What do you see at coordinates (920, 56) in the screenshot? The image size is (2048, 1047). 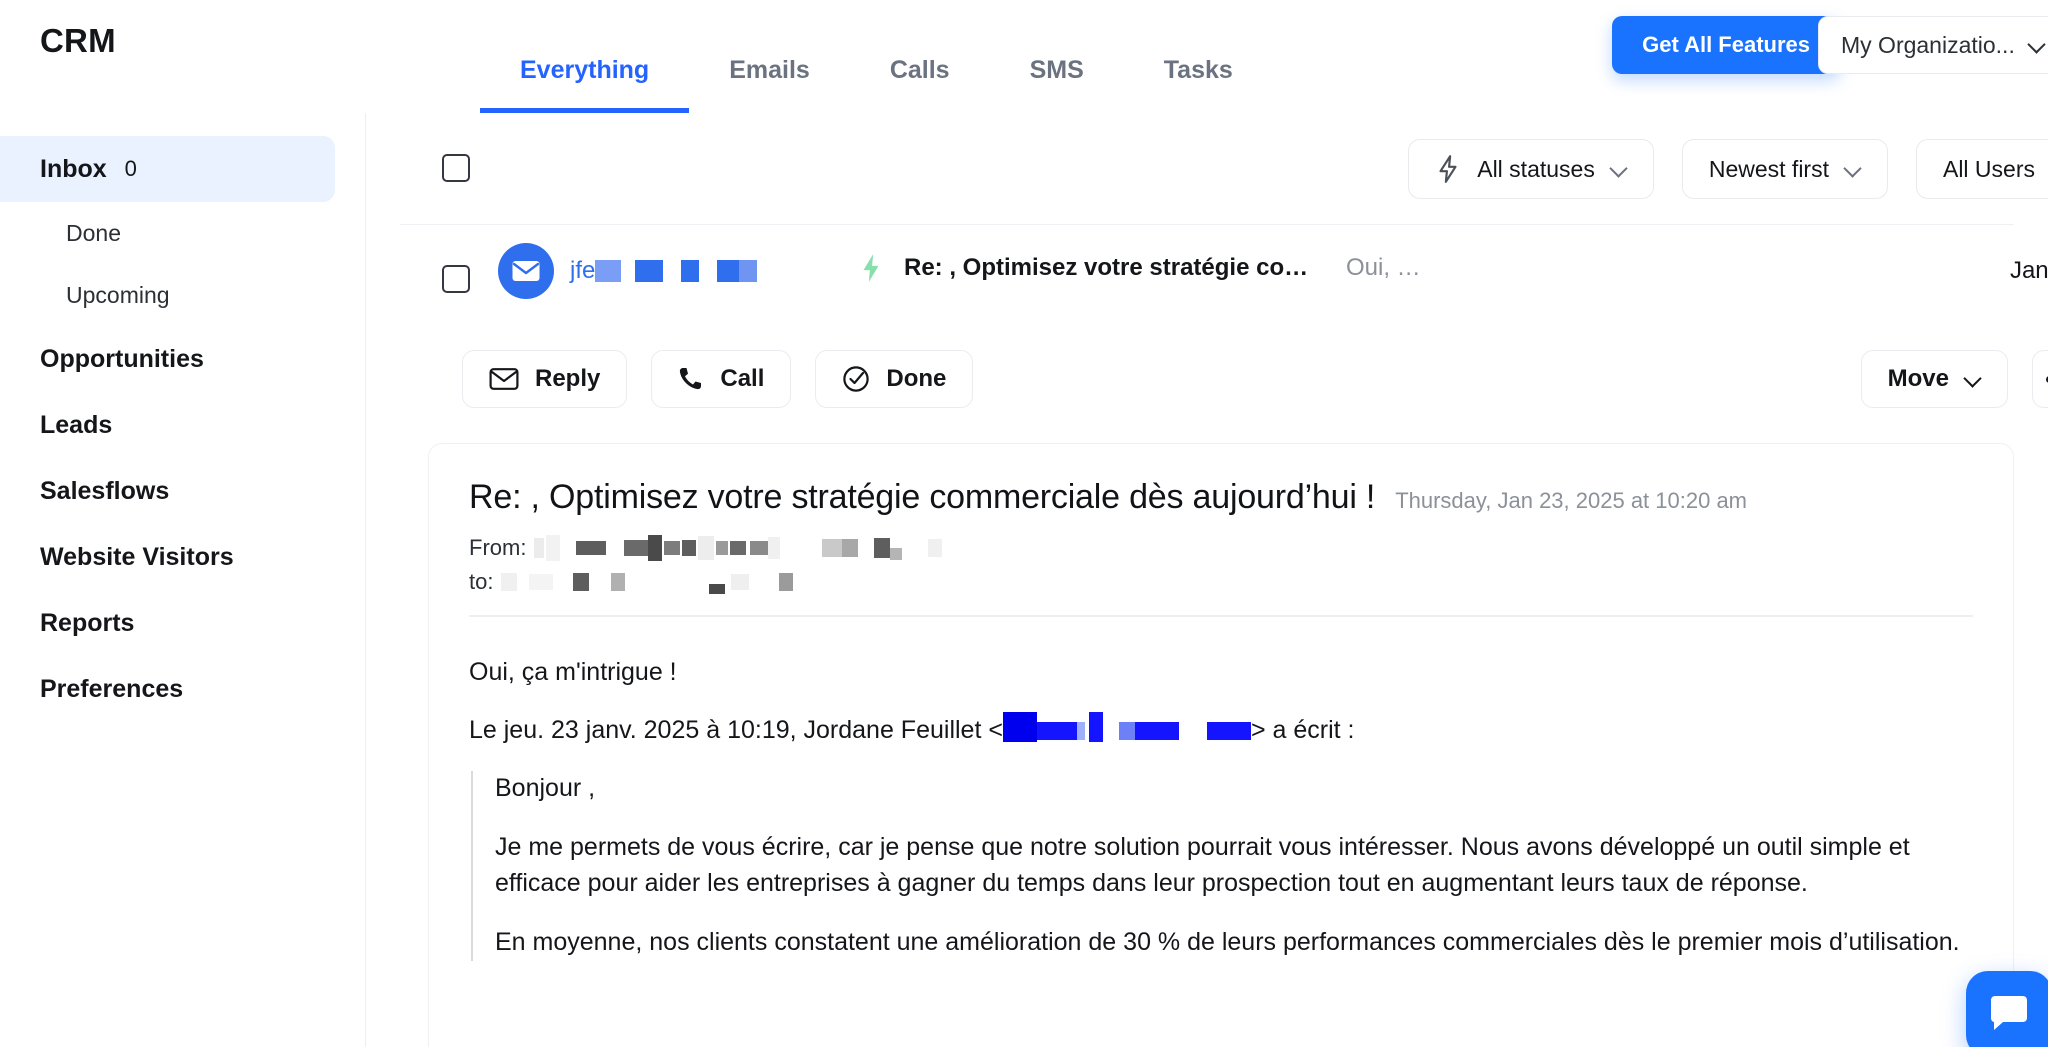 I see `tab-calls: Calls` at bounding box center [920, 56].